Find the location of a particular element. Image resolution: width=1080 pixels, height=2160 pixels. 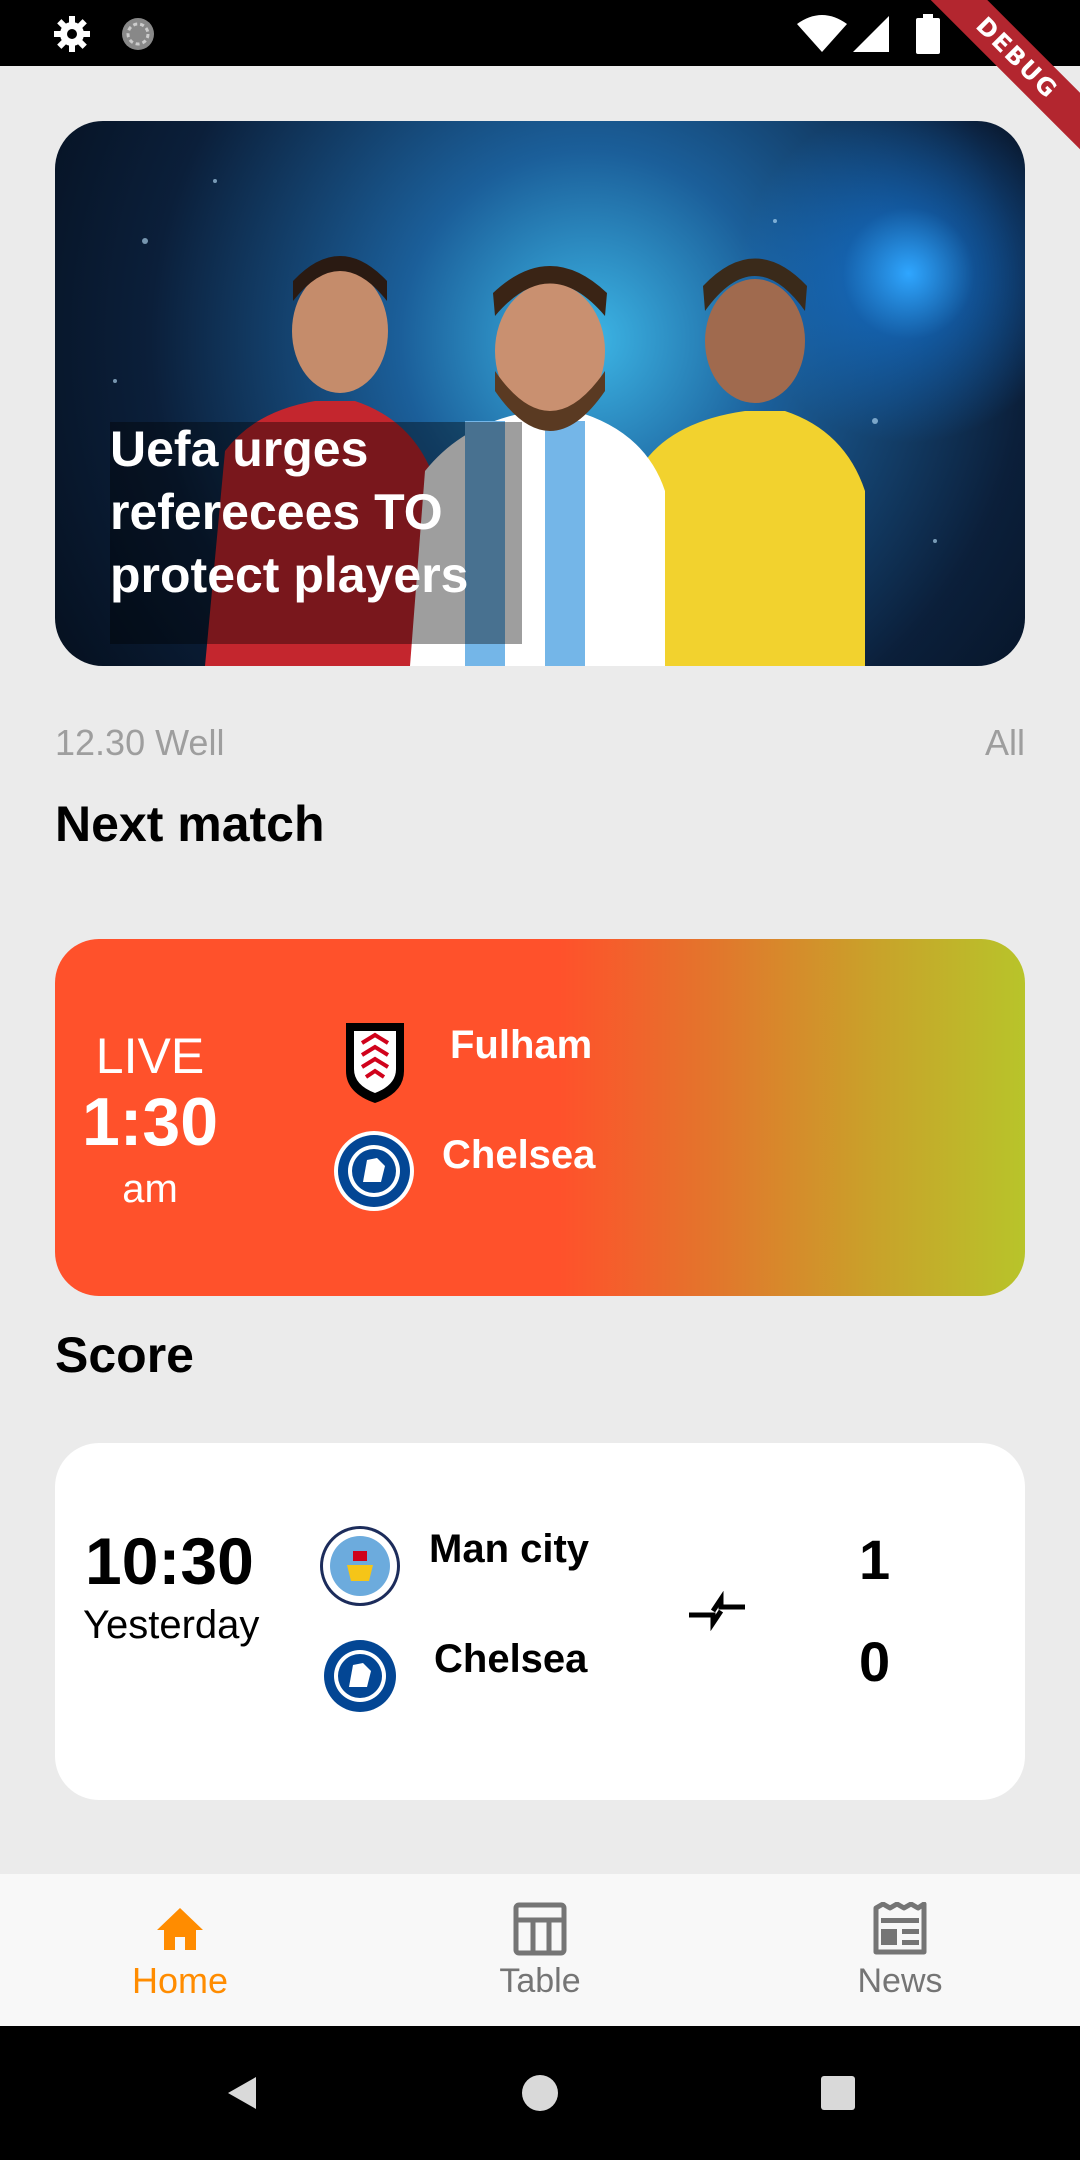

news-icon is located at coordinates (900, 1928).